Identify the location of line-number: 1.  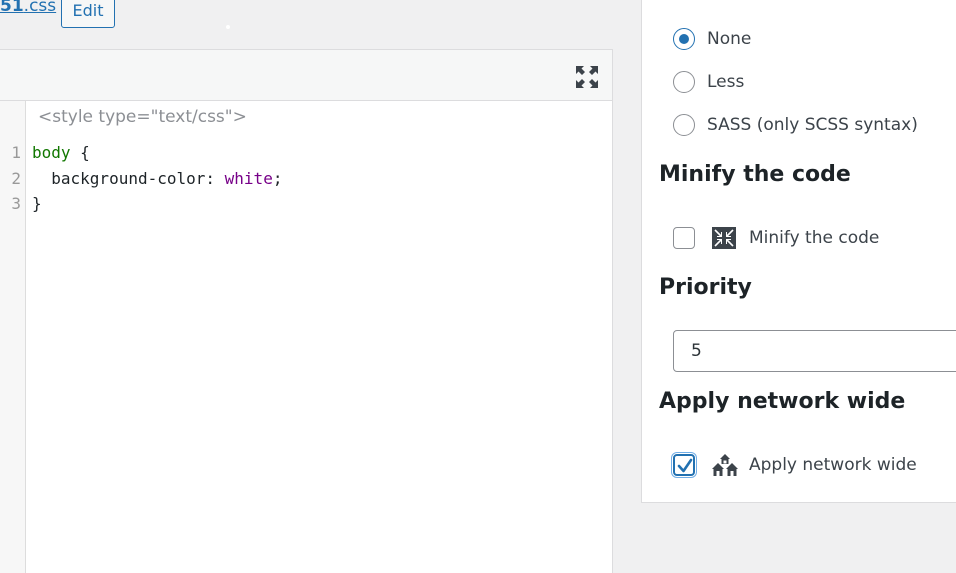
(16, 152).